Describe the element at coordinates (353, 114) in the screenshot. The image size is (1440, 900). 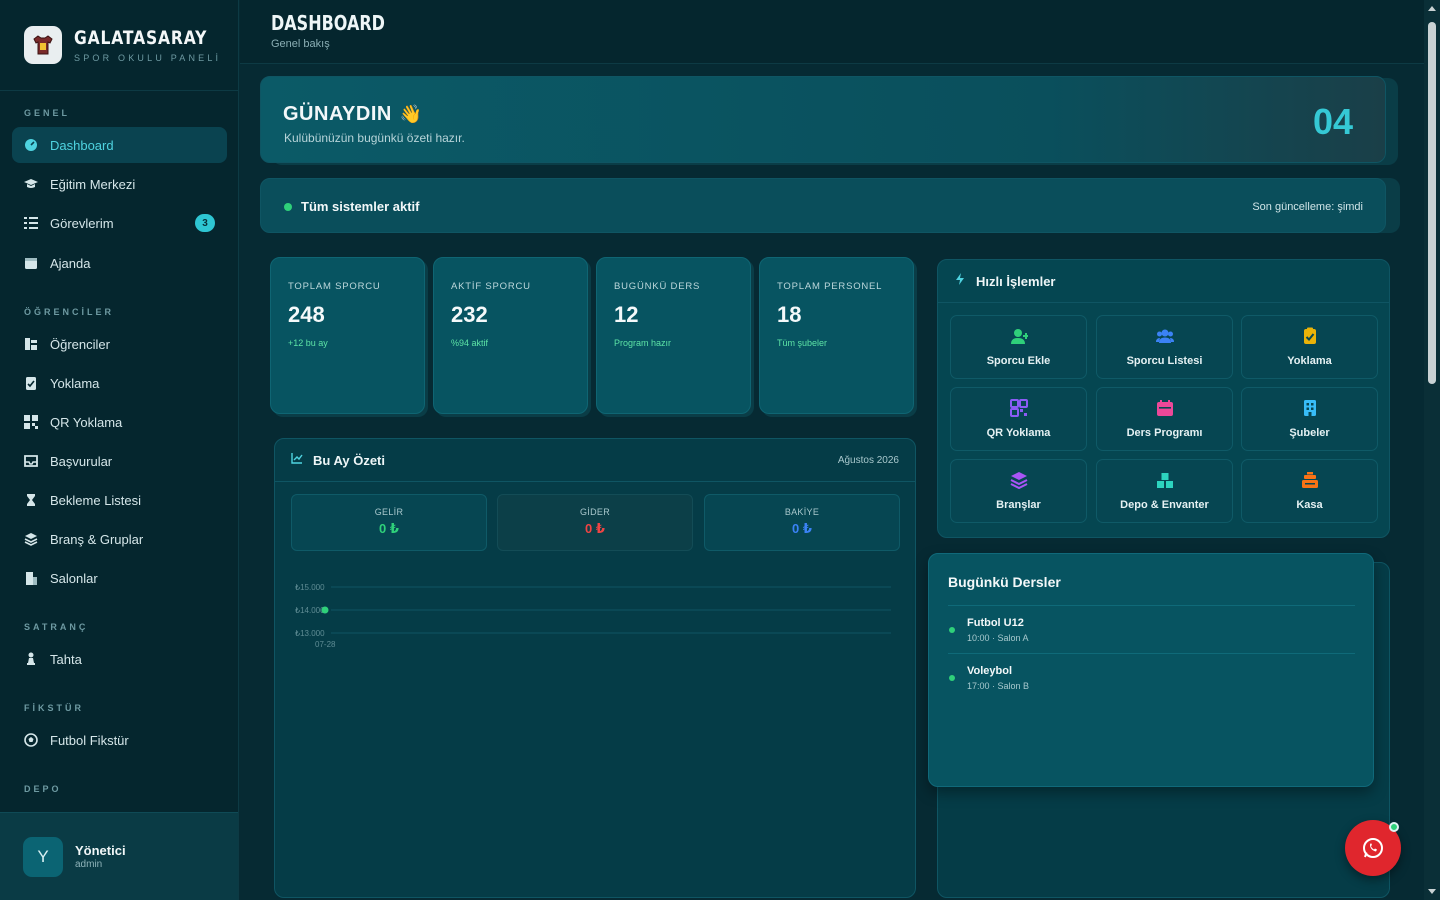
I see `welcome-title: GÜNAYDIN 👋` at that location.